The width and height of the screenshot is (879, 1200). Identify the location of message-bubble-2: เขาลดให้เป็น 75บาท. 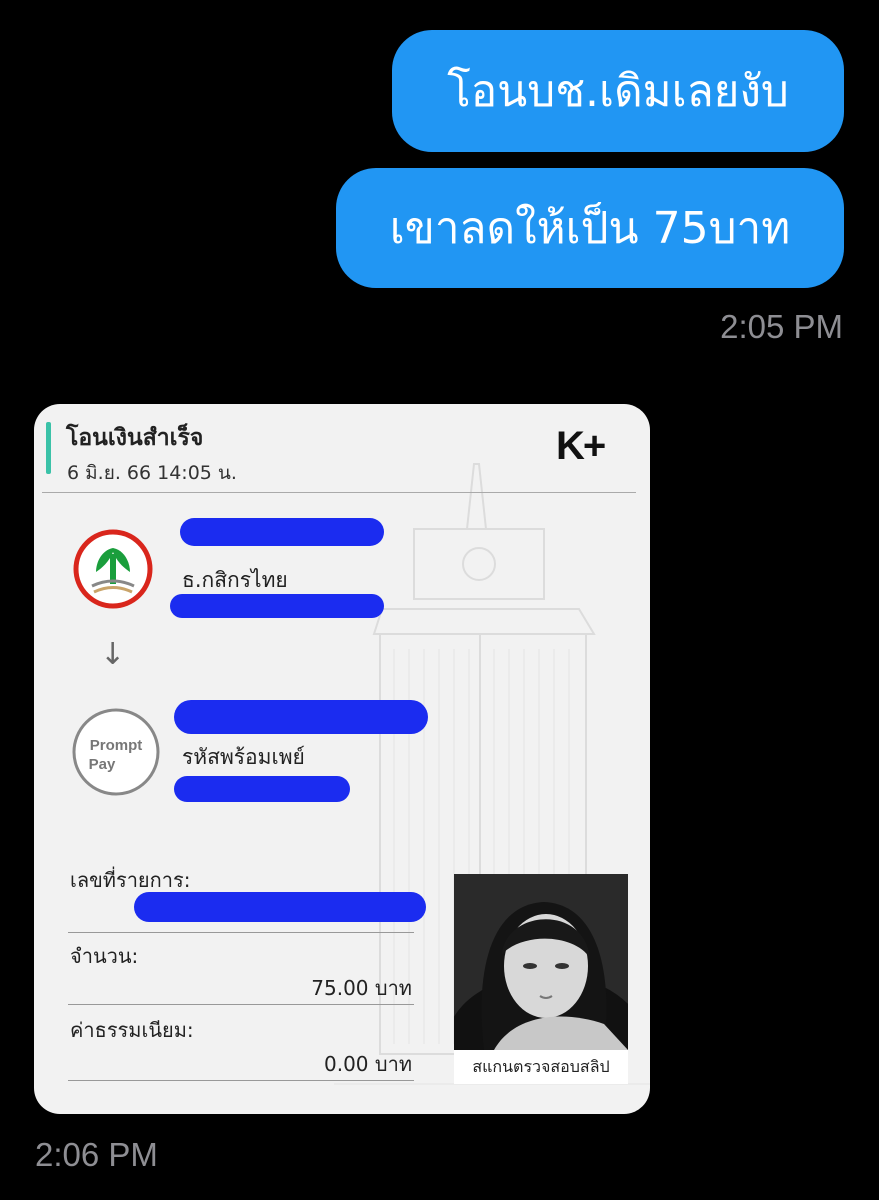
(590, 228).